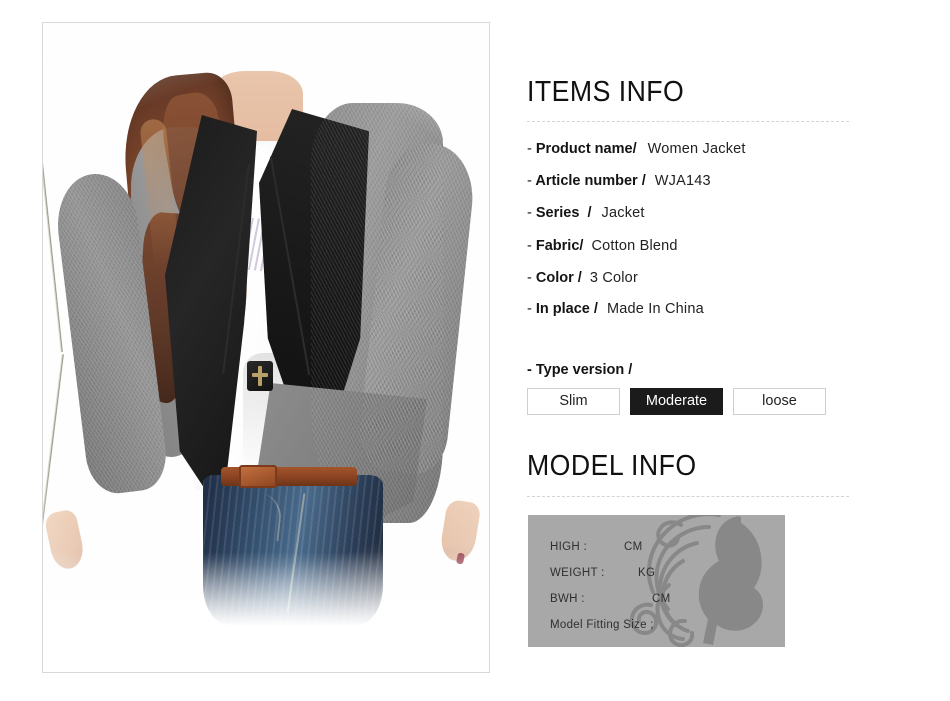  What do you see at coordinates (460, 558) in the screenshot?
I see `nail-polish` at bounding box center [460, 558].